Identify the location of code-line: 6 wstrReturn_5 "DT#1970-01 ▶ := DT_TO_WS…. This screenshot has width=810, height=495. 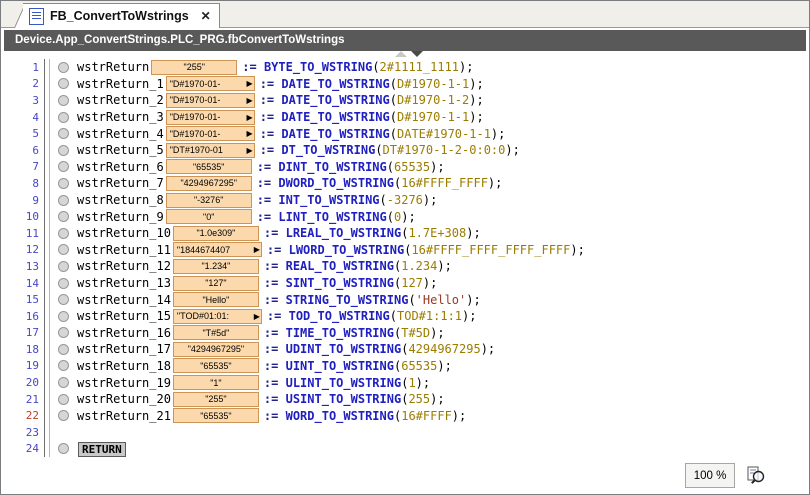
(405, 150).